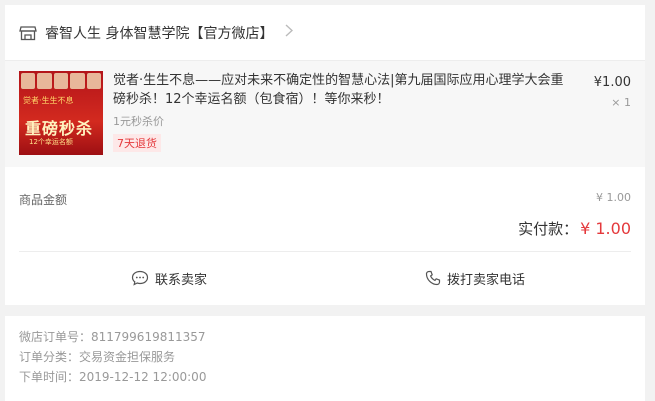  What do you see at coordinates (548, 229) in the screenshot?
I see `paid-label: 实付款：` at bounding box center [548, 229].